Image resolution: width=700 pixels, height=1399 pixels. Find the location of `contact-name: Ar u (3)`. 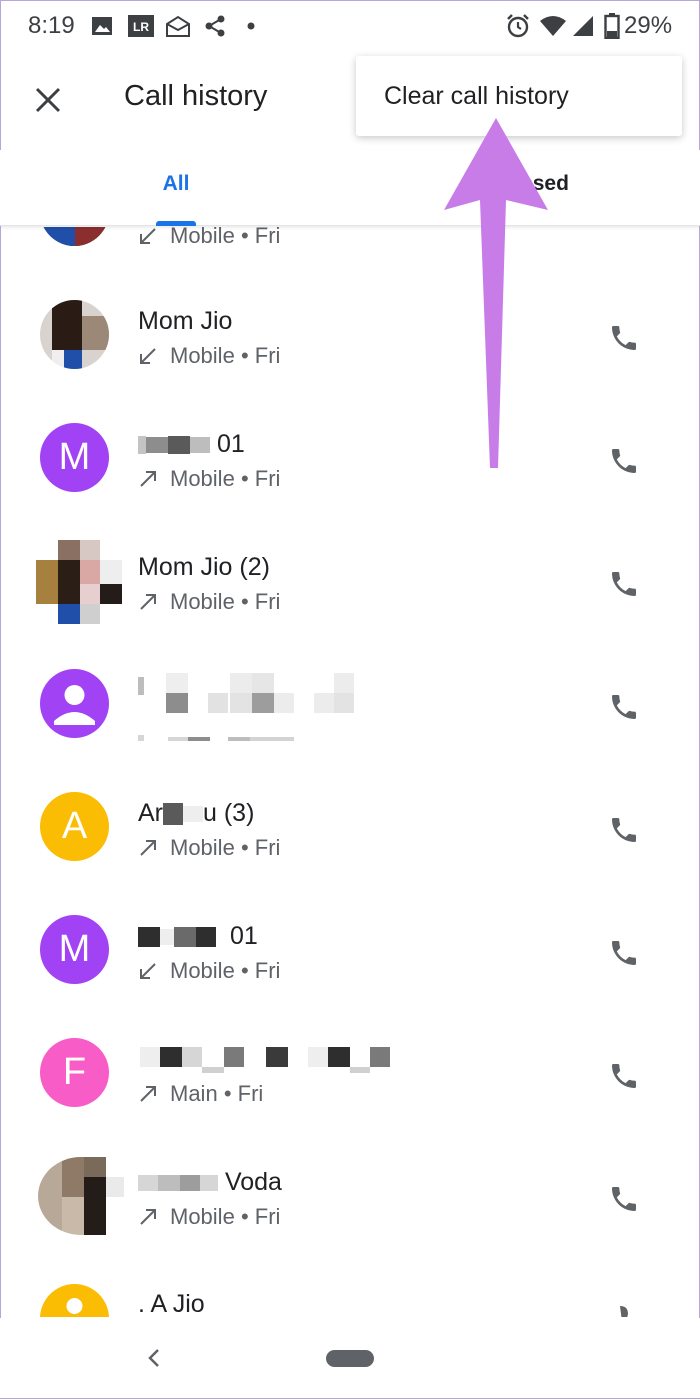

contact-name: Ar u (3) is located at coordinates (196, 813).